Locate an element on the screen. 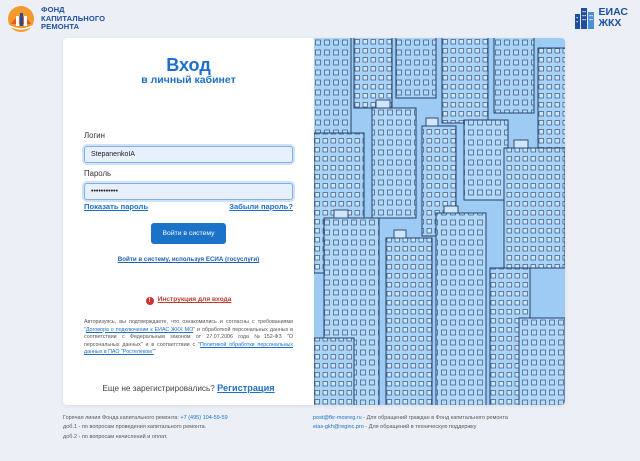 Image resolution: width=640 pixels, height=461 pixels. fund-logo: ФОНД КАПИТАЛЬНОГО РЕМОНТА is located at coordinates (76, 19).